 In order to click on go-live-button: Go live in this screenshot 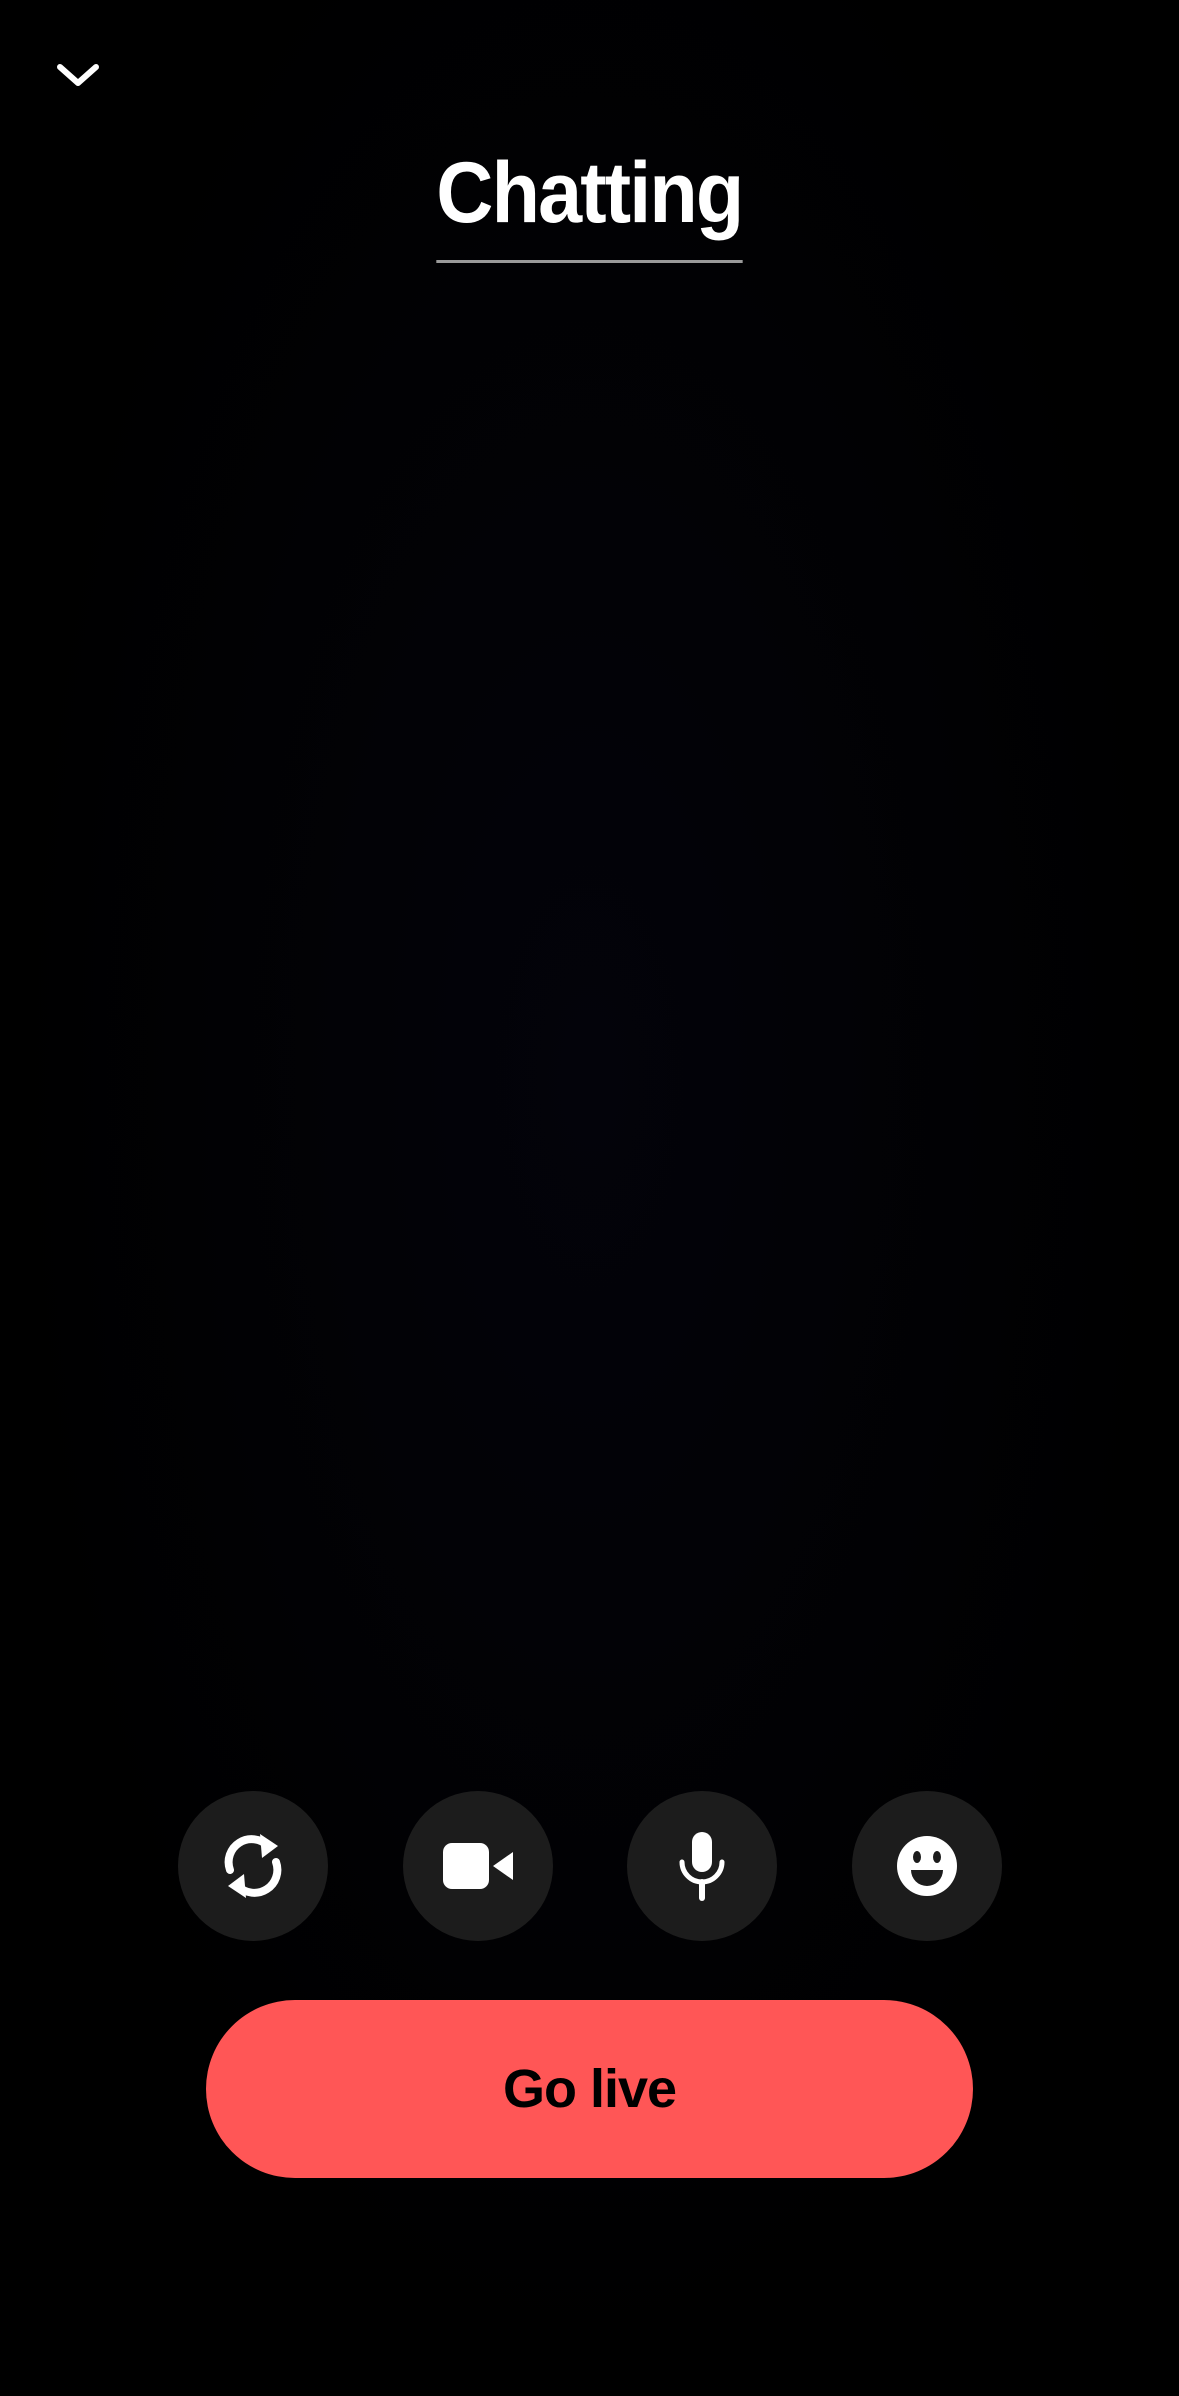, I will do `click(589, 2089)`.